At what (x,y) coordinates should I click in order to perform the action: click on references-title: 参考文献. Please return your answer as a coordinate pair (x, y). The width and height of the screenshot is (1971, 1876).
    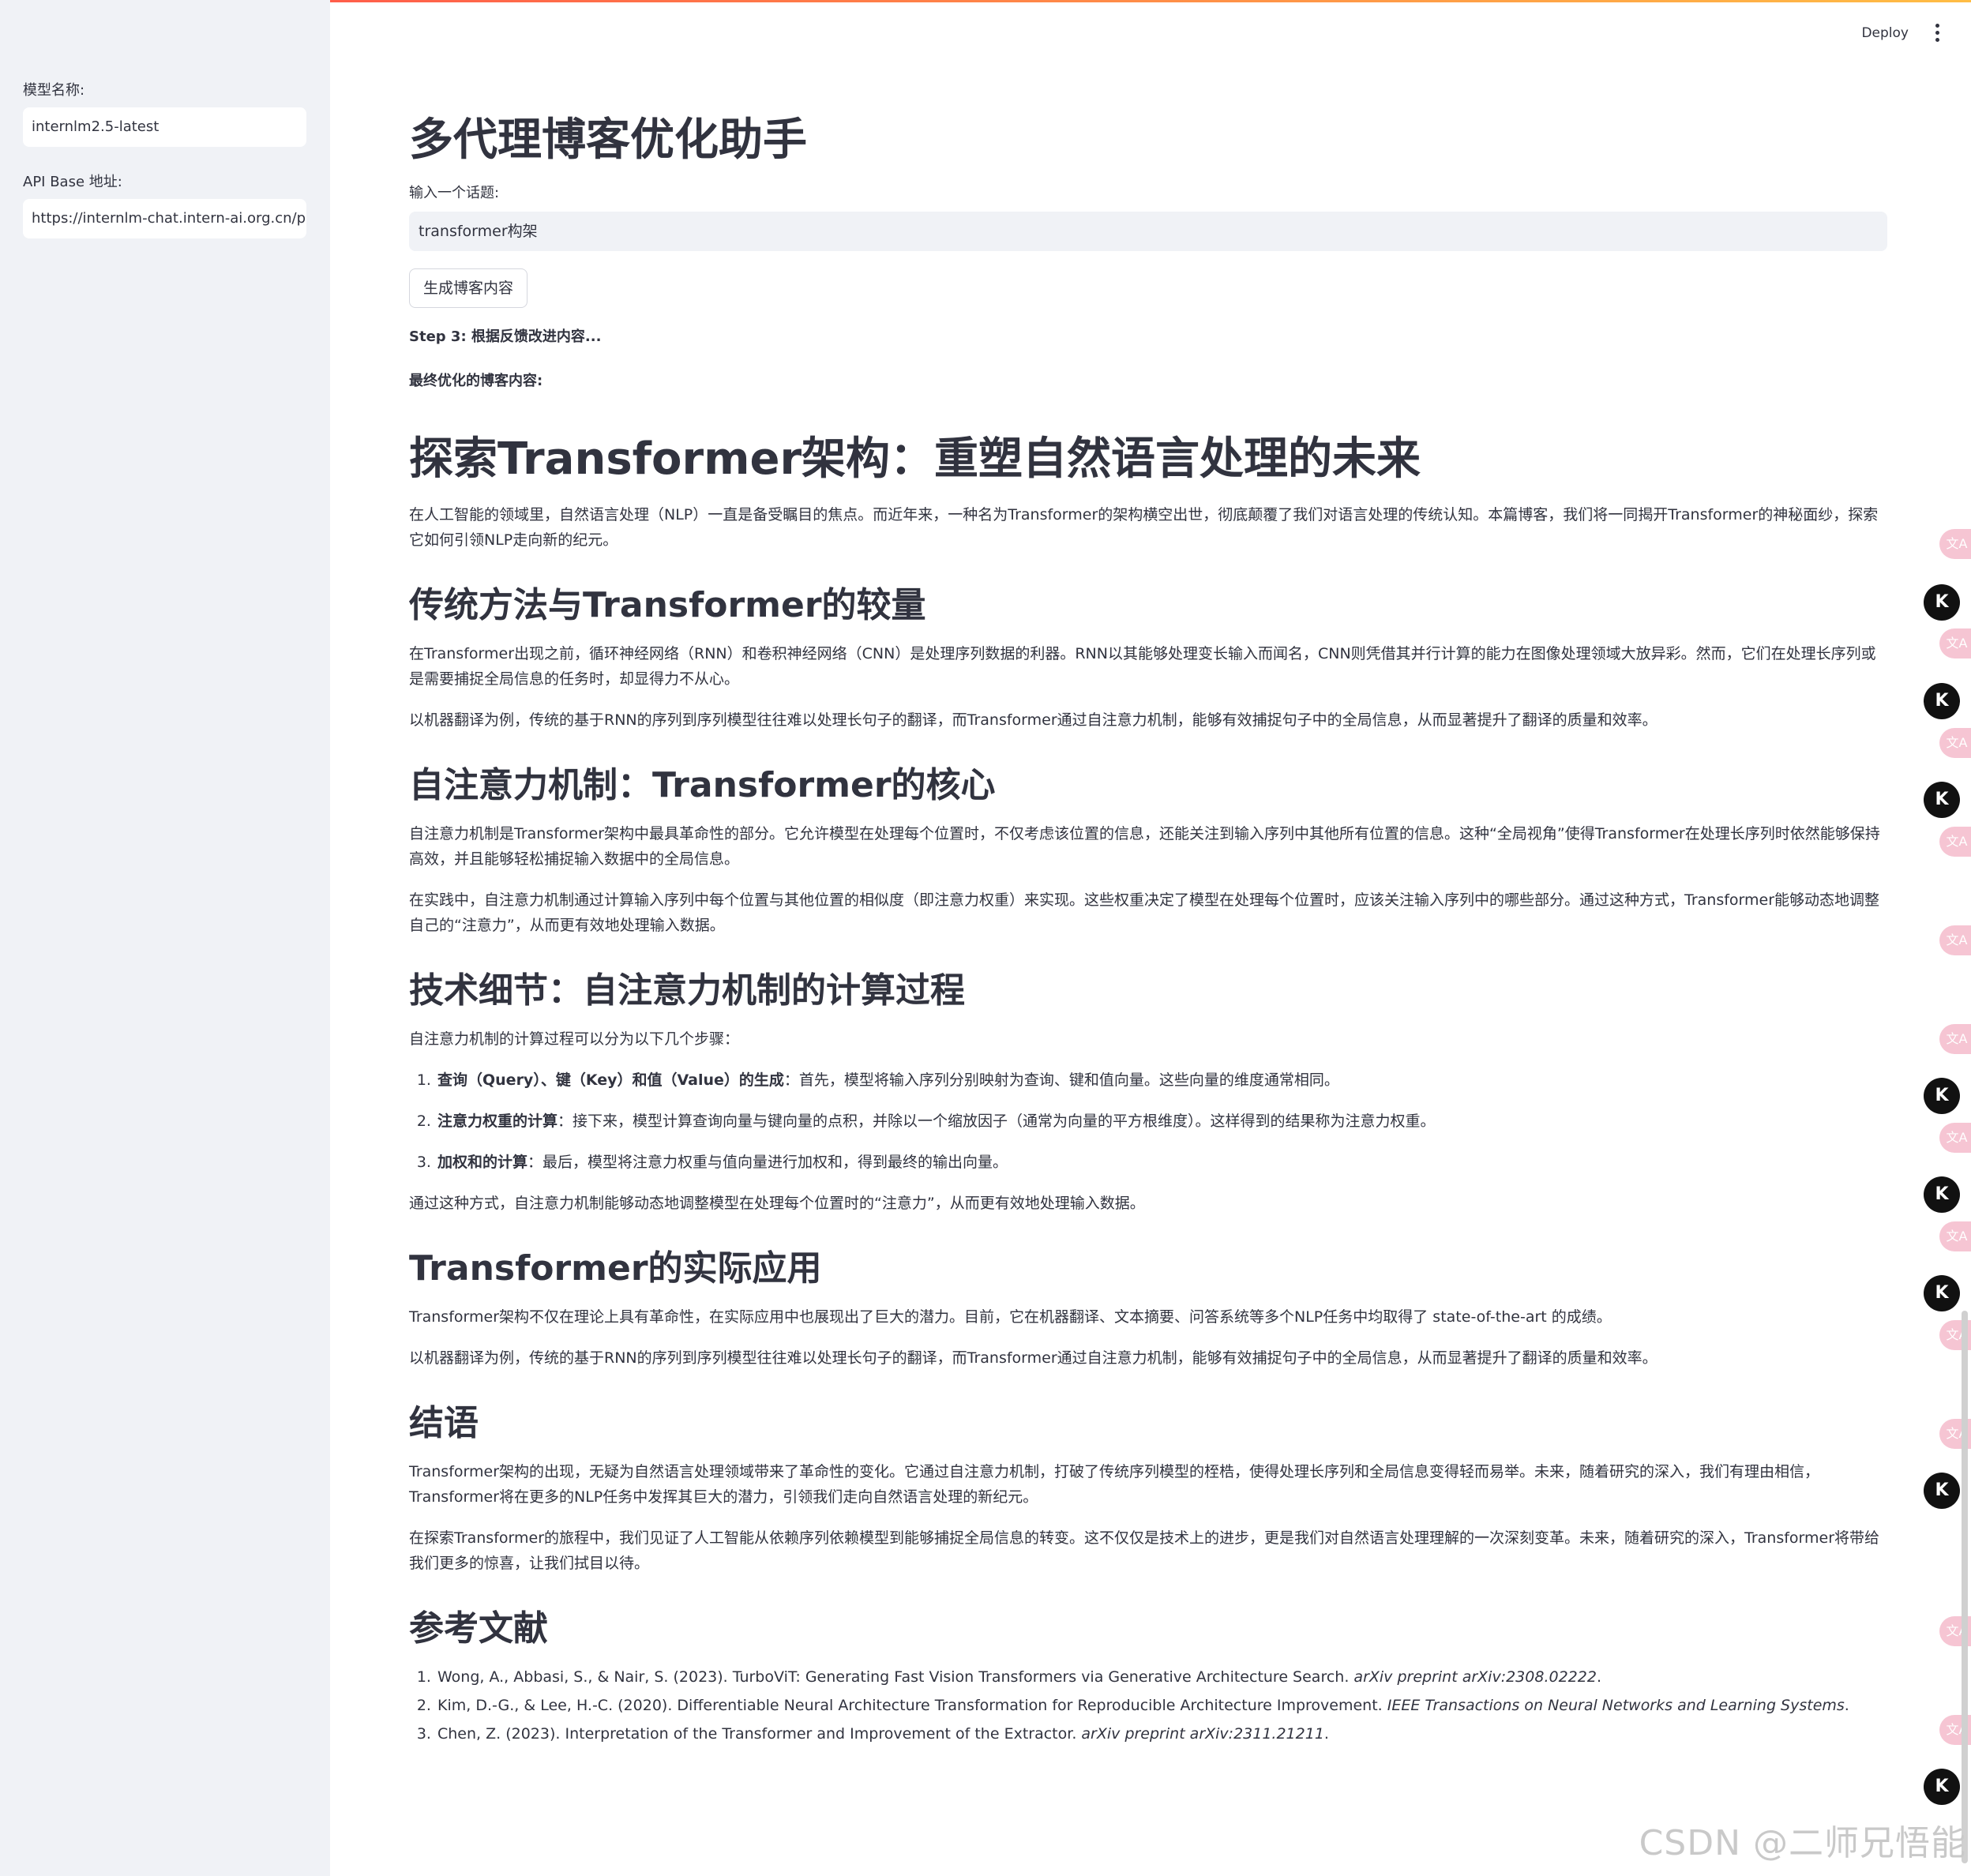
    Looking at the image, I should click on (478, 1629).